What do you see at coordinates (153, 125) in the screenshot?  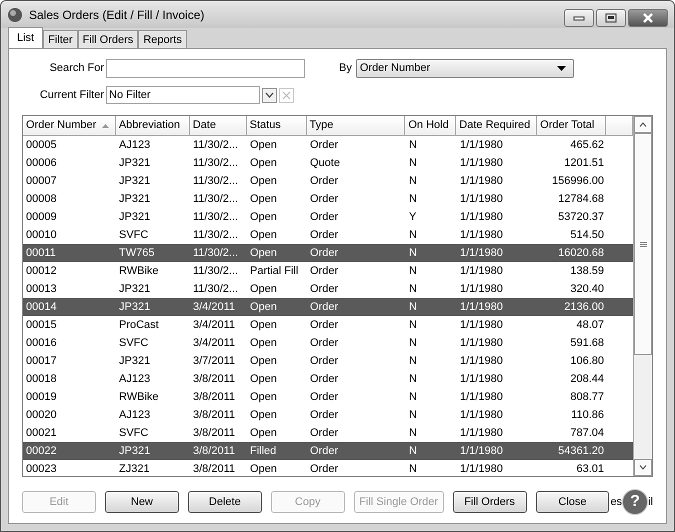 I see `column-header: Abbreviation` at bounding box center [153, 125].